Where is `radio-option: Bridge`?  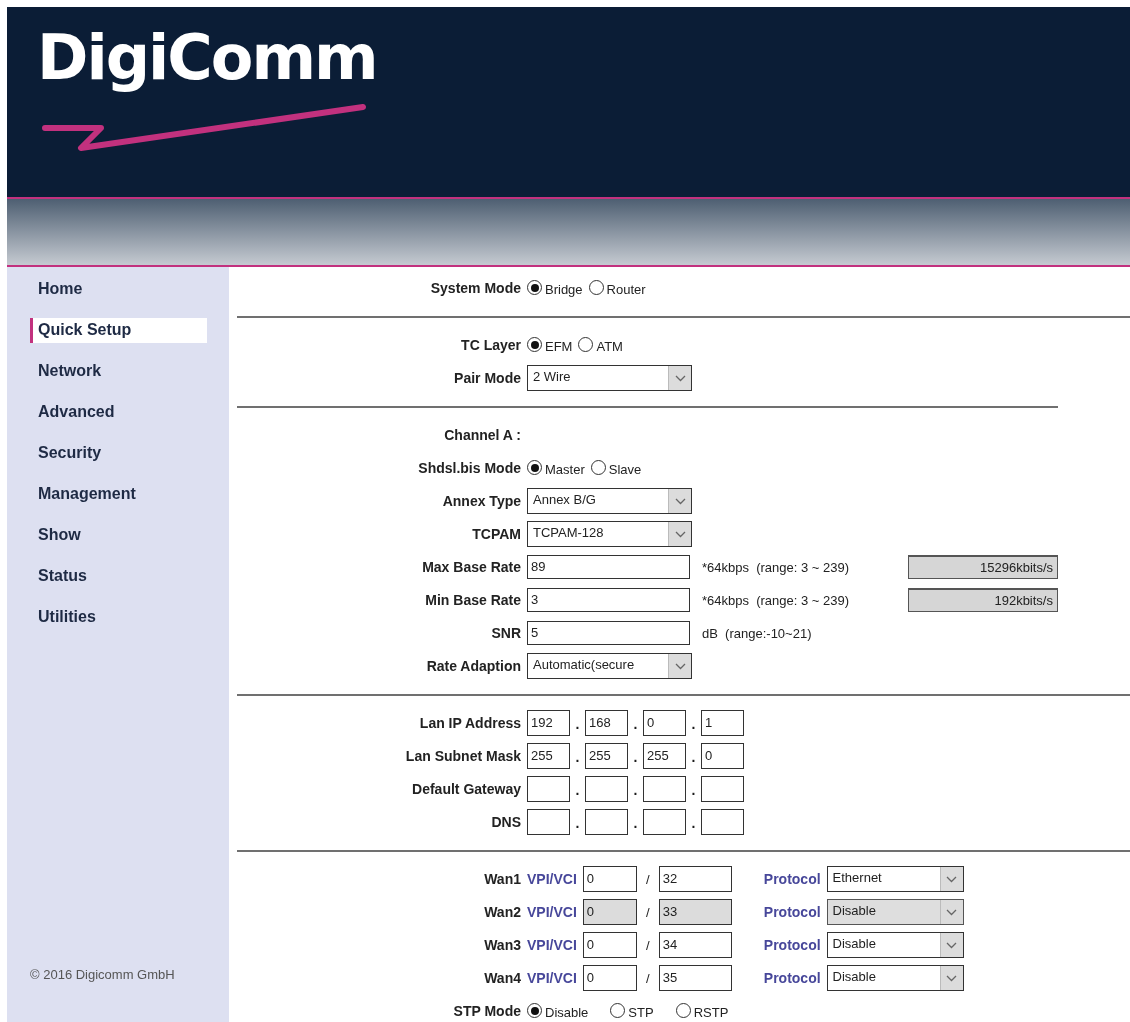 radio-option: Bridge is located at coordinates (555, 288).